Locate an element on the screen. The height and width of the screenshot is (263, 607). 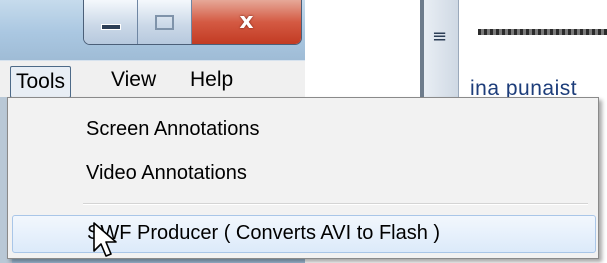
minimize-button is located at coordinates (111, 22).